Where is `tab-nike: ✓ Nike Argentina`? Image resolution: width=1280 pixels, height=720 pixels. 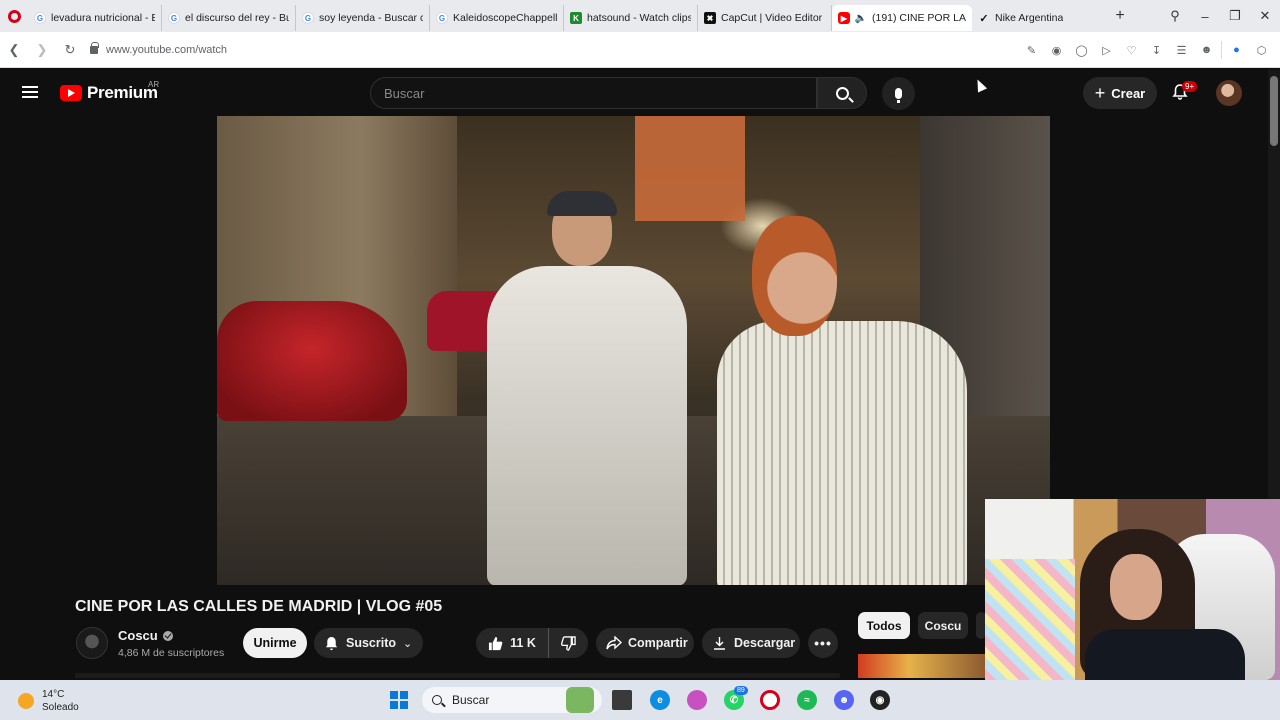
tab-nike: ✓ Nike Argentina is located at coordinates (1039, 18).